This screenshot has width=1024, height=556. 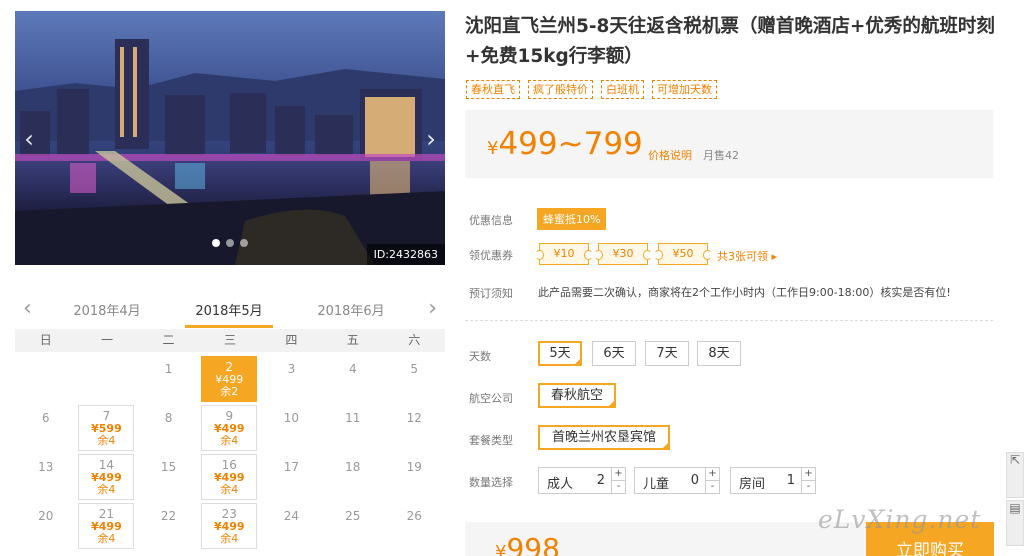 I want to click on day-number: 8, so click(x=168, y=418).